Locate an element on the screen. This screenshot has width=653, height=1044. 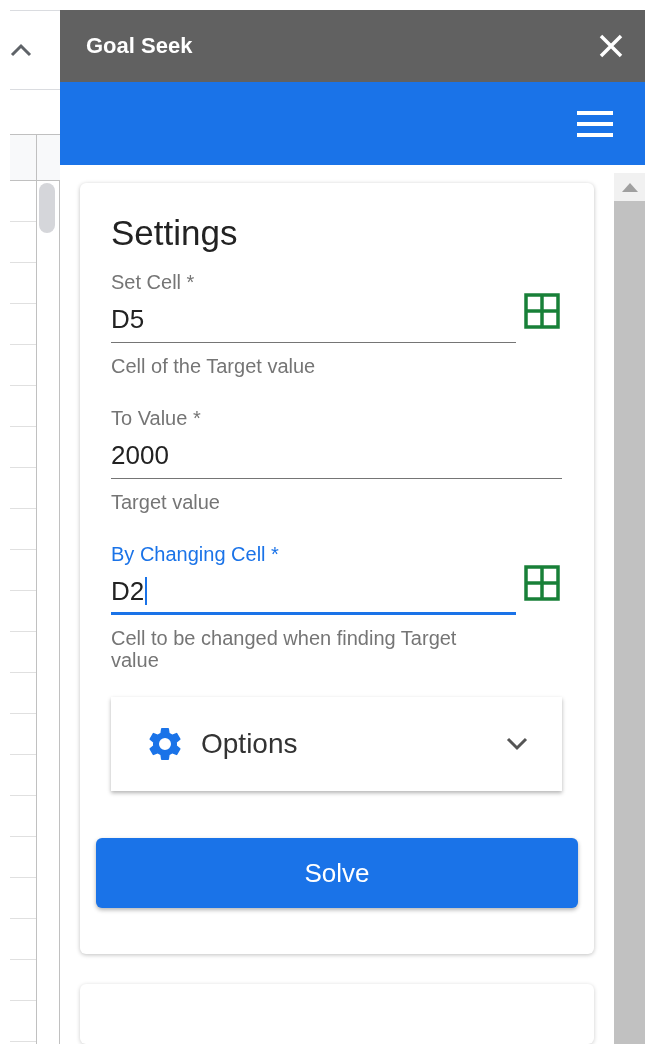
options-toggle: Options is located at coordinates (336, 744).